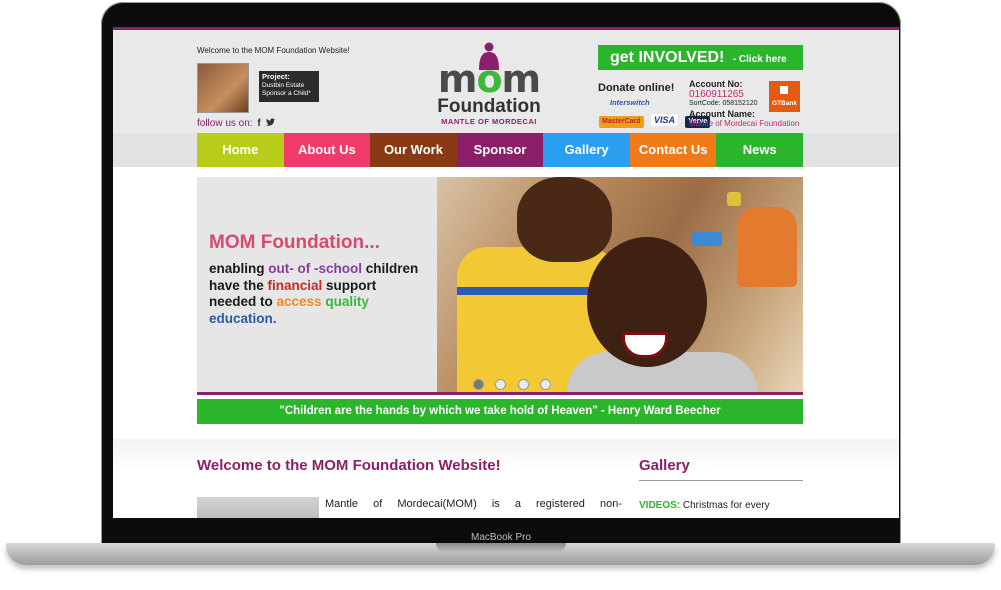 Image resolution: width=1001 pixels, height=590 pixels. I want to click on follow-us: follow us on: f, so click(236, 123).